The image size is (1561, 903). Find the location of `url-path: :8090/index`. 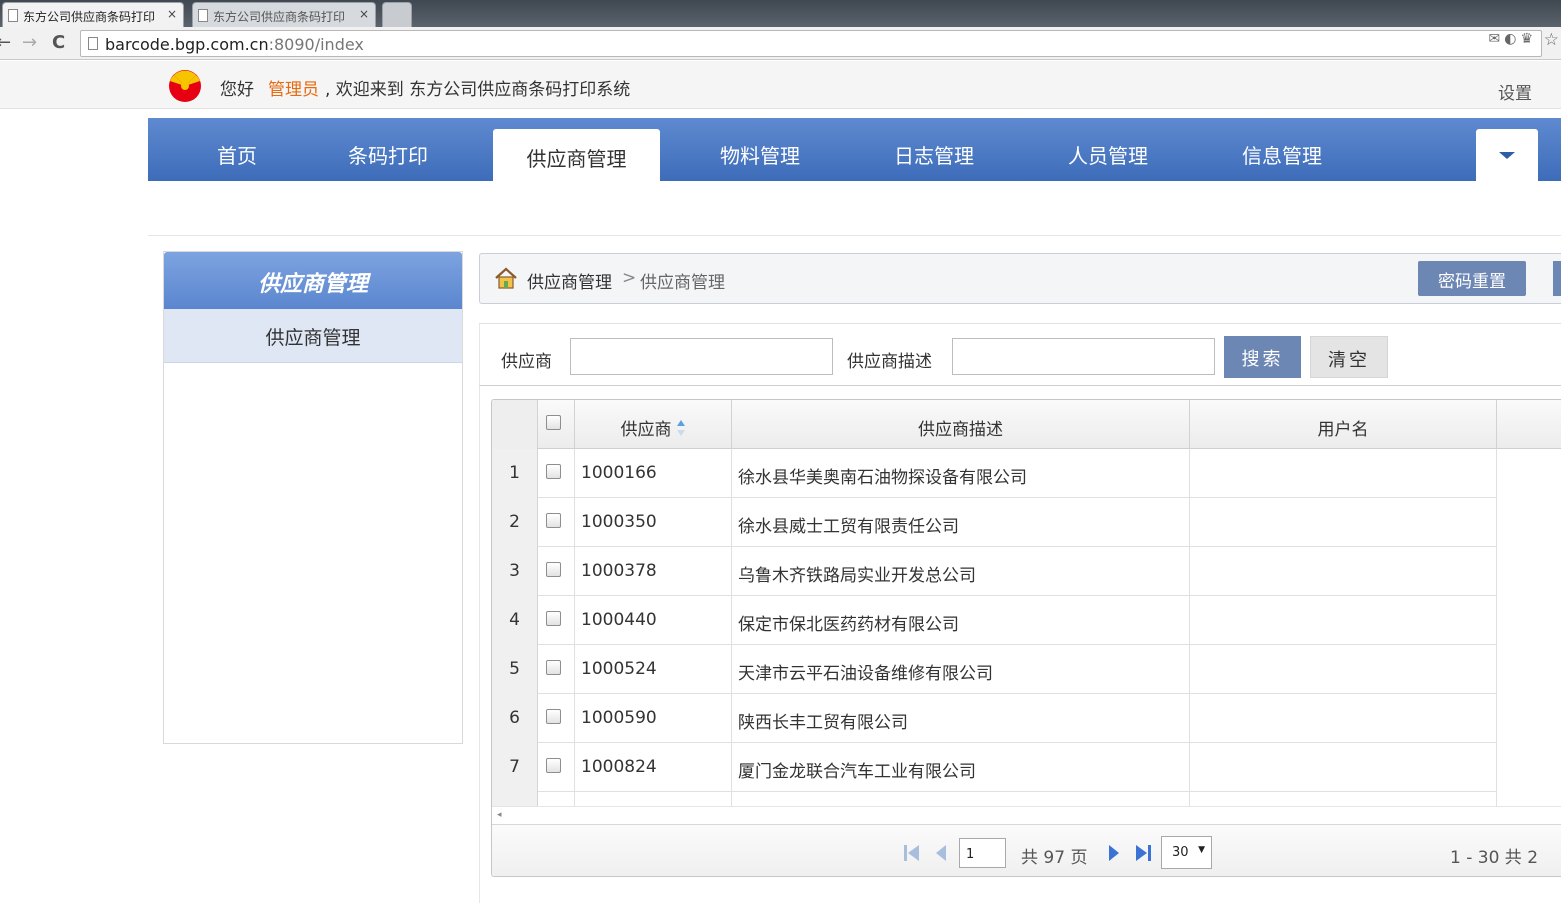

url-path: :8090/index is located at coordinates (316, 44).